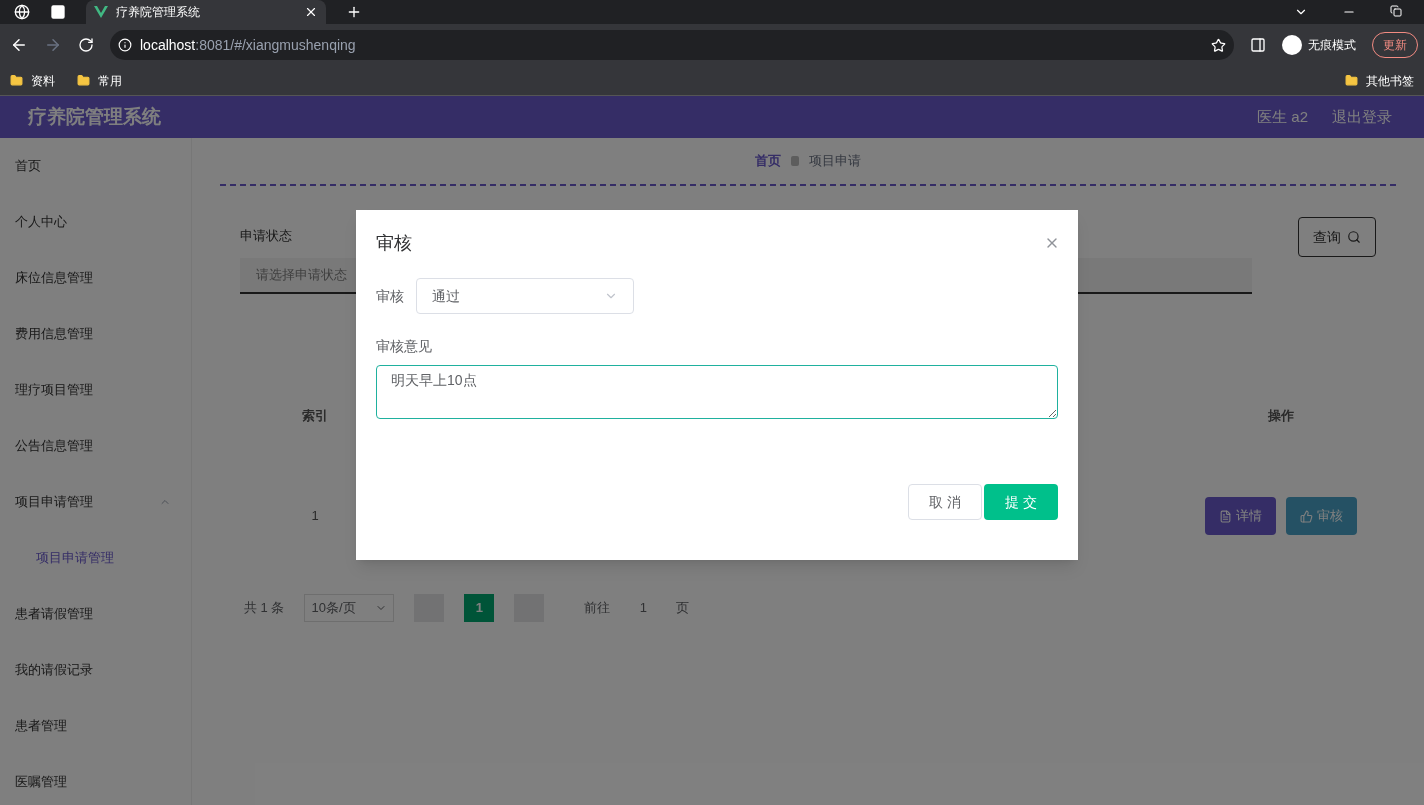 This screenshot has width=1424, height=805. I want to click on column-header: 操作, so click(1281, 416).